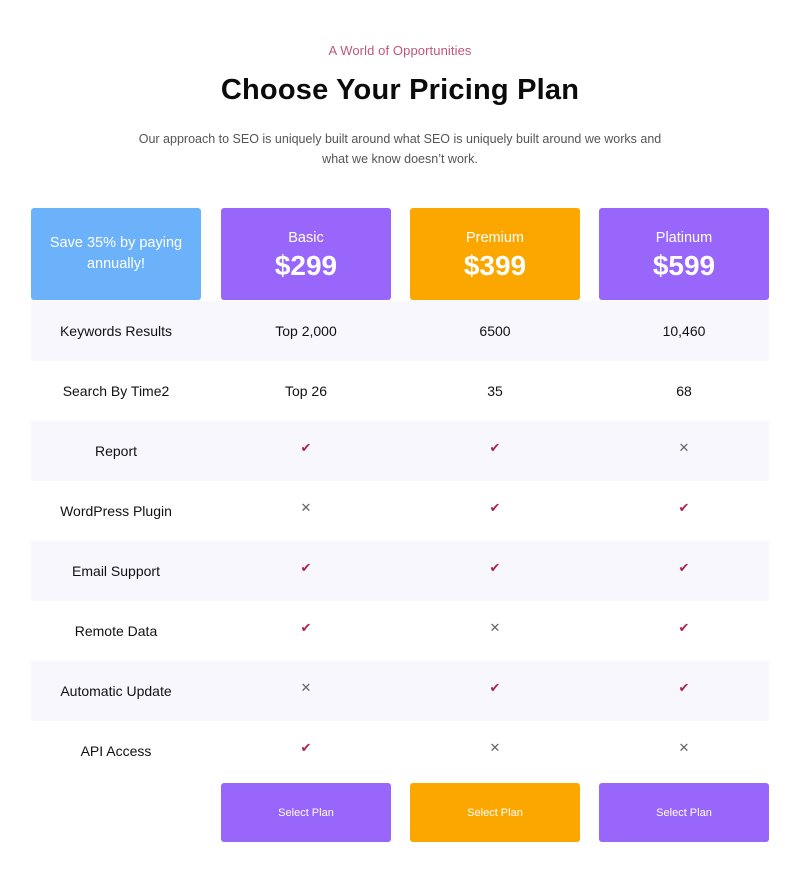 The height and width of the screenshot is (883, 800). Describe the element at coordinates (684, 265) in the screenshot. I see `plan-price: $599` at that location.